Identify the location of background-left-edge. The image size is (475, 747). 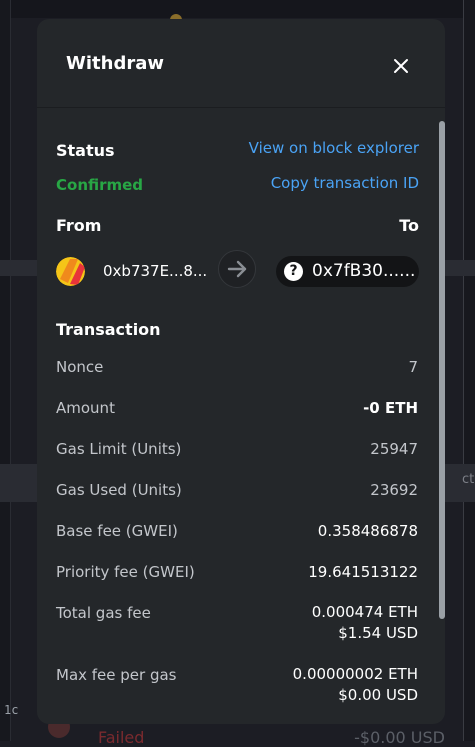
(5, 370).